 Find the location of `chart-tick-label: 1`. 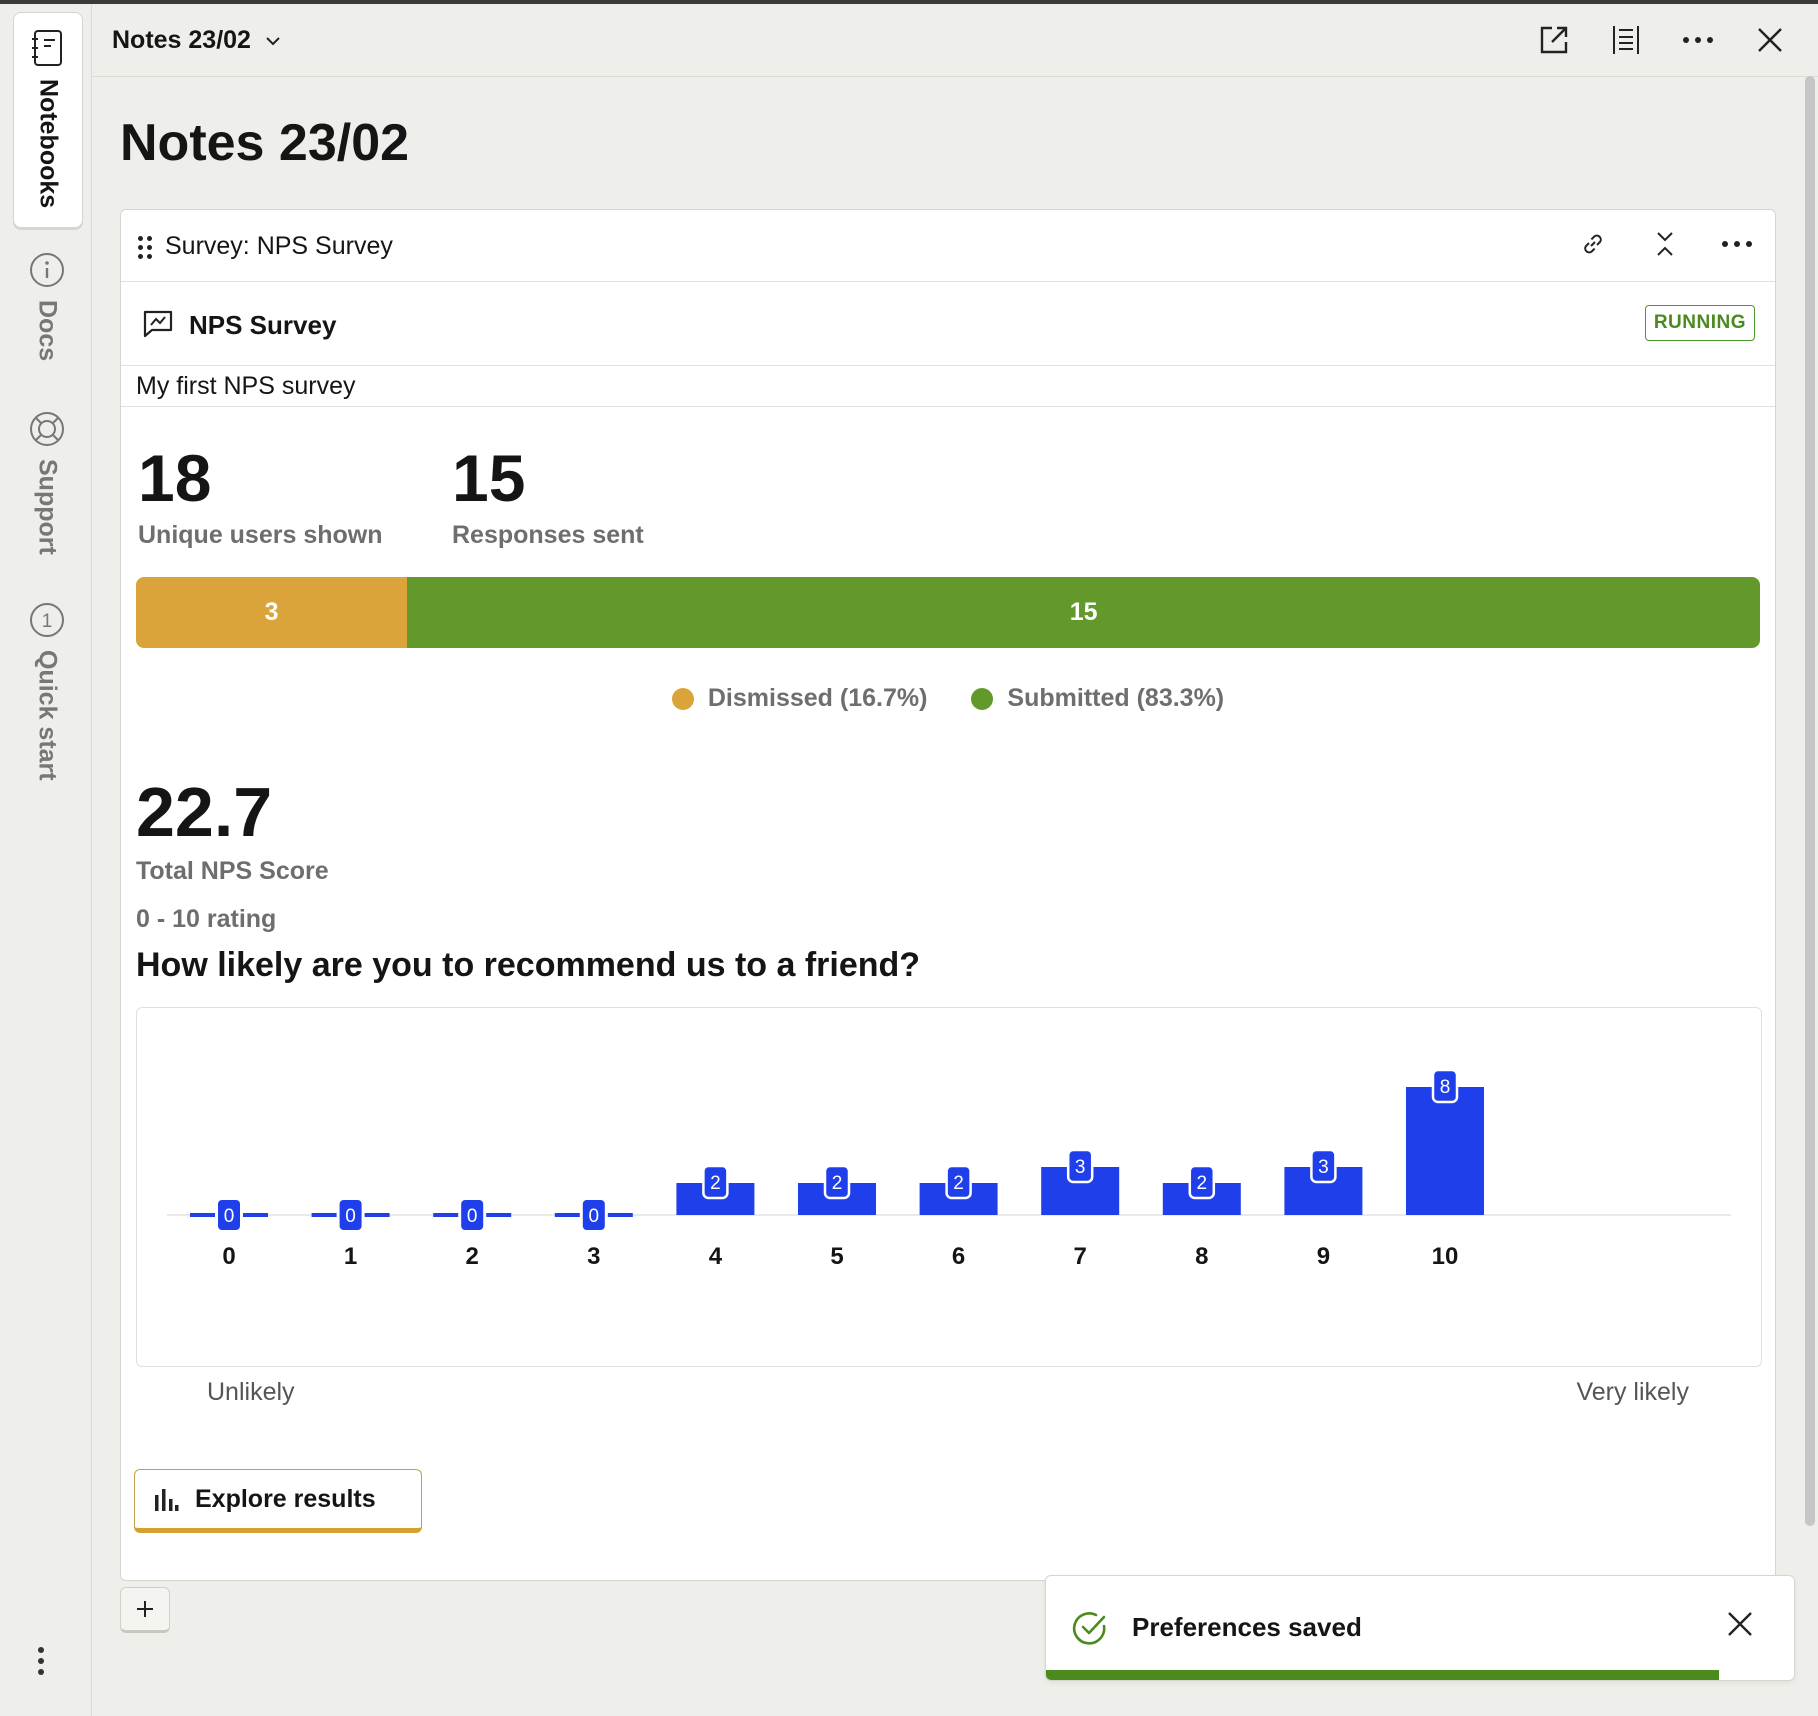

chart-tick-label: 1 is located at coordinates (350, 1256).